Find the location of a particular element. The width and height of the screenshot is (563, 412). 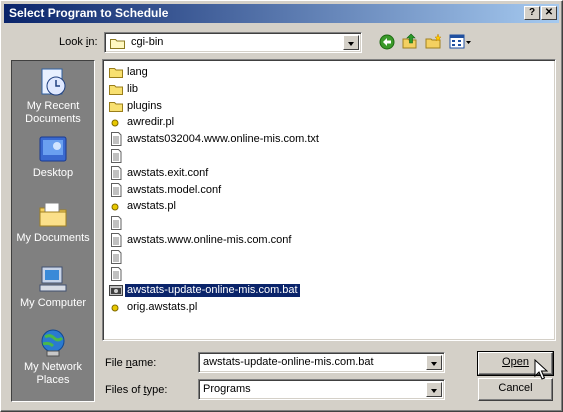

back-icon is located at coordinates (387, 42).